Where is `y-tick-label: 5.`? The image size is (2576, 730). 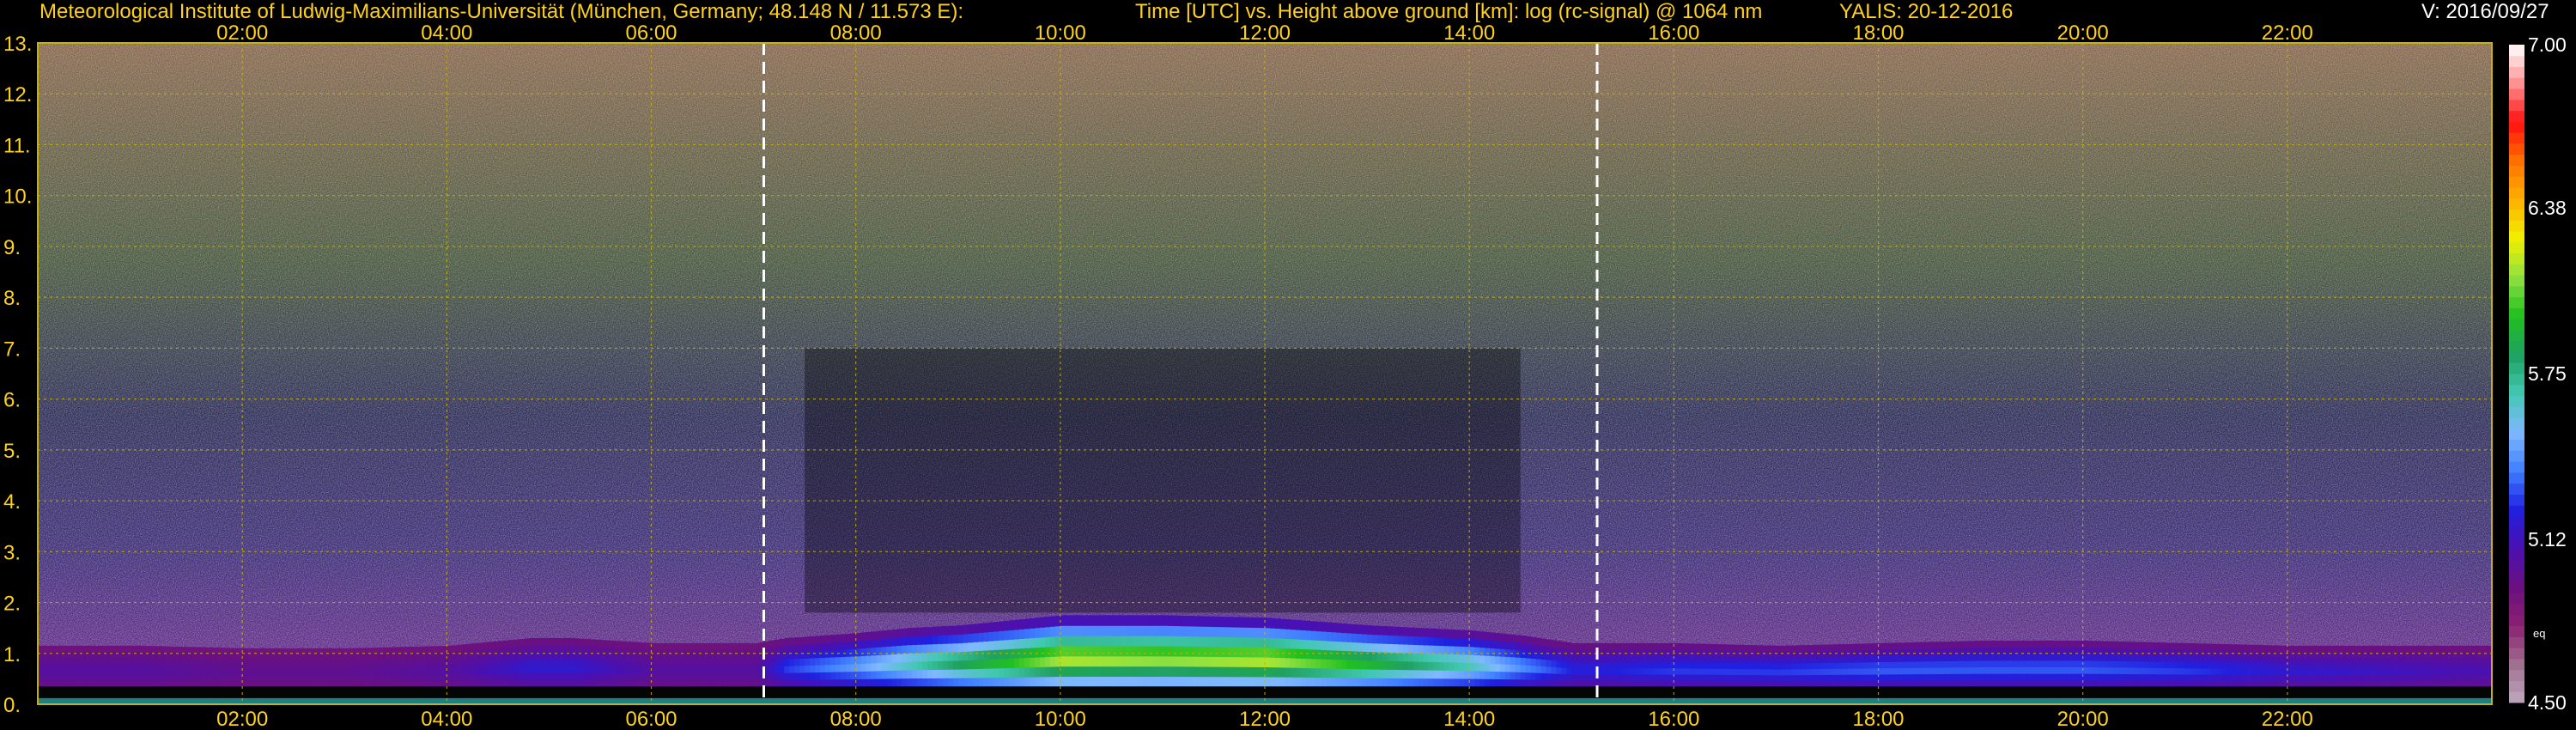 y-tick-label: 5. is located at coordinates (12, 451).